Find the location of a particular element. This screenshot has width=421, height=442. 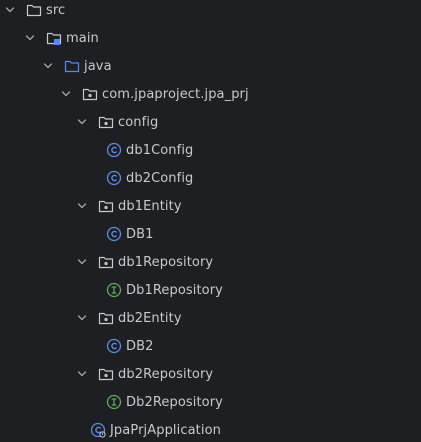

tree-node-db2entity: db2Entity is located at coordinates (210, 318).